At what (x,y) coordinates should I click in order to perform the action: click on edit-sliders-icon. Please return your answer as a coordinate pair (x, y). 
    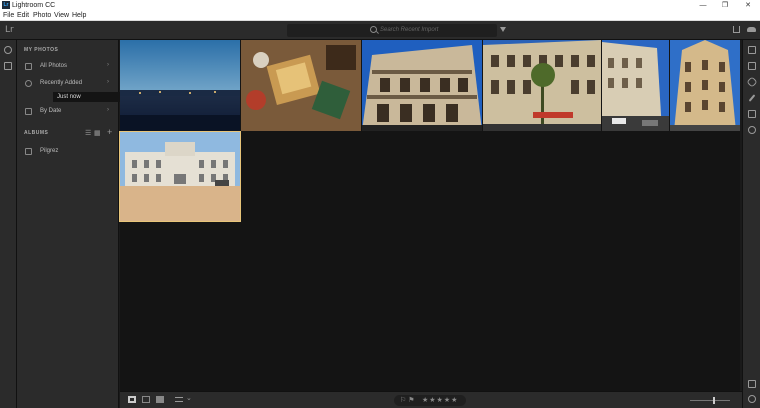
    Looking at the image, I should click on (752, 50).